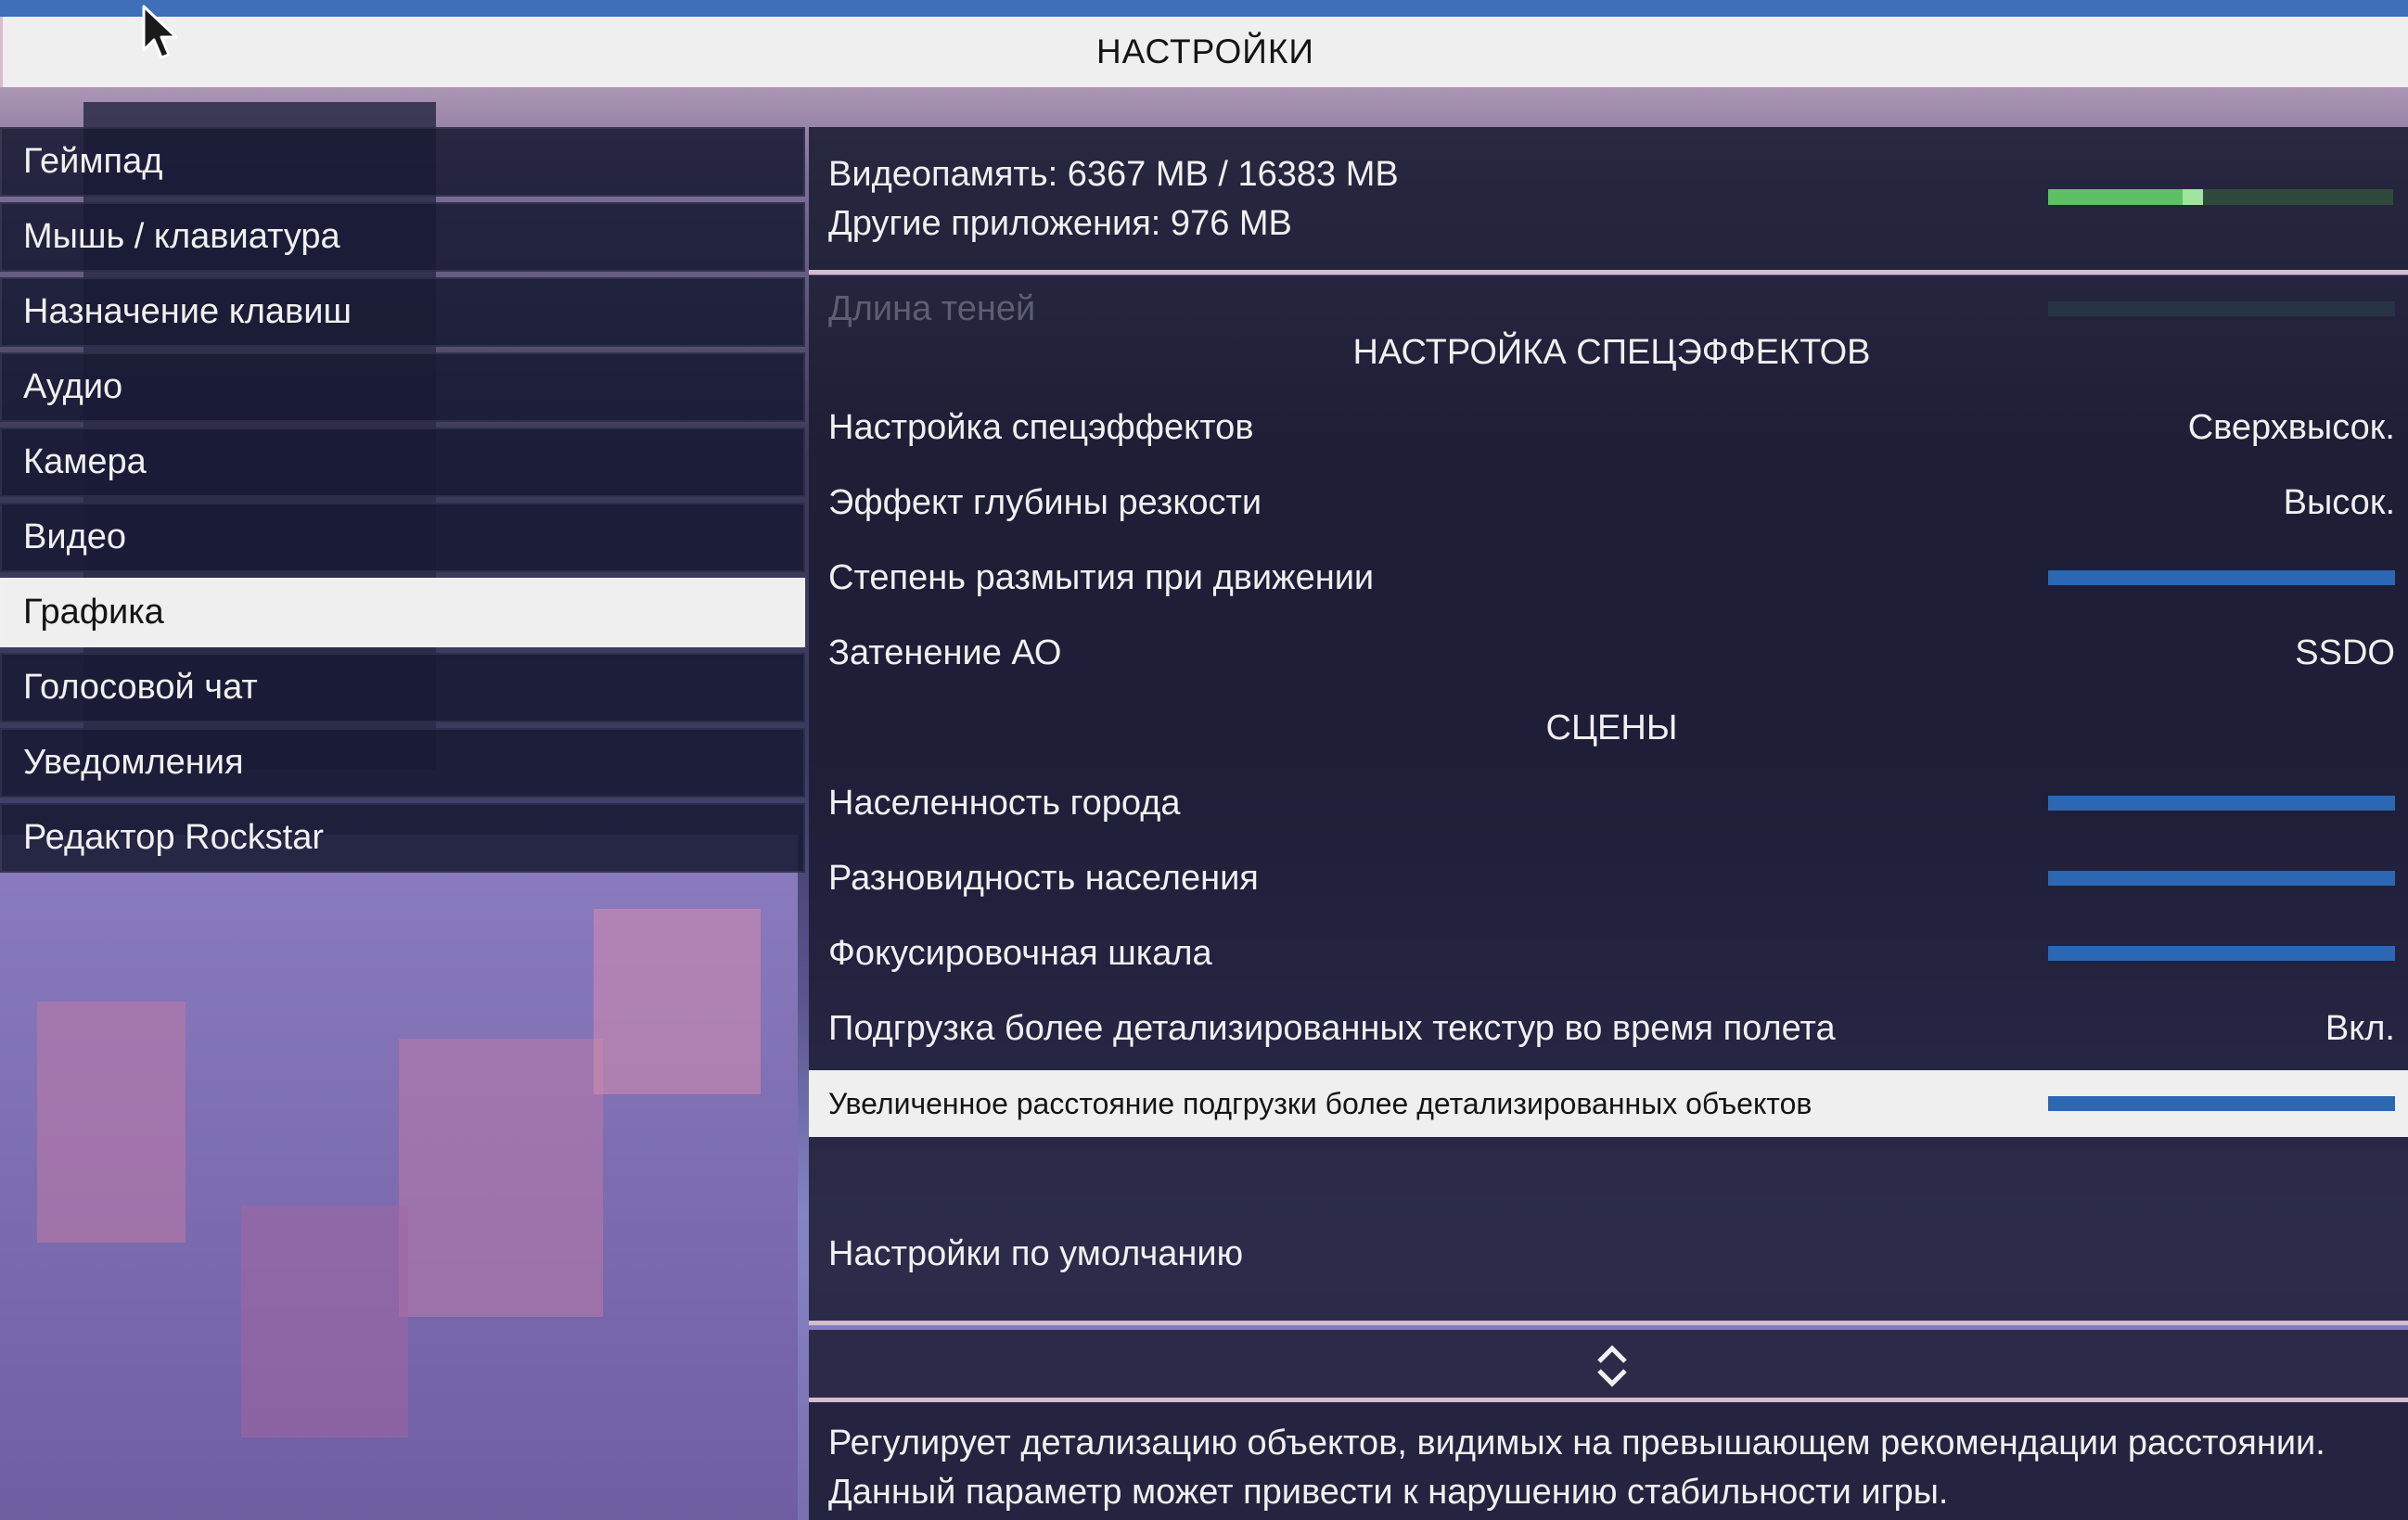 This screenshot has height=1520, width=2408. I want to click on menu-item-label: Камера, so click(85, 461).